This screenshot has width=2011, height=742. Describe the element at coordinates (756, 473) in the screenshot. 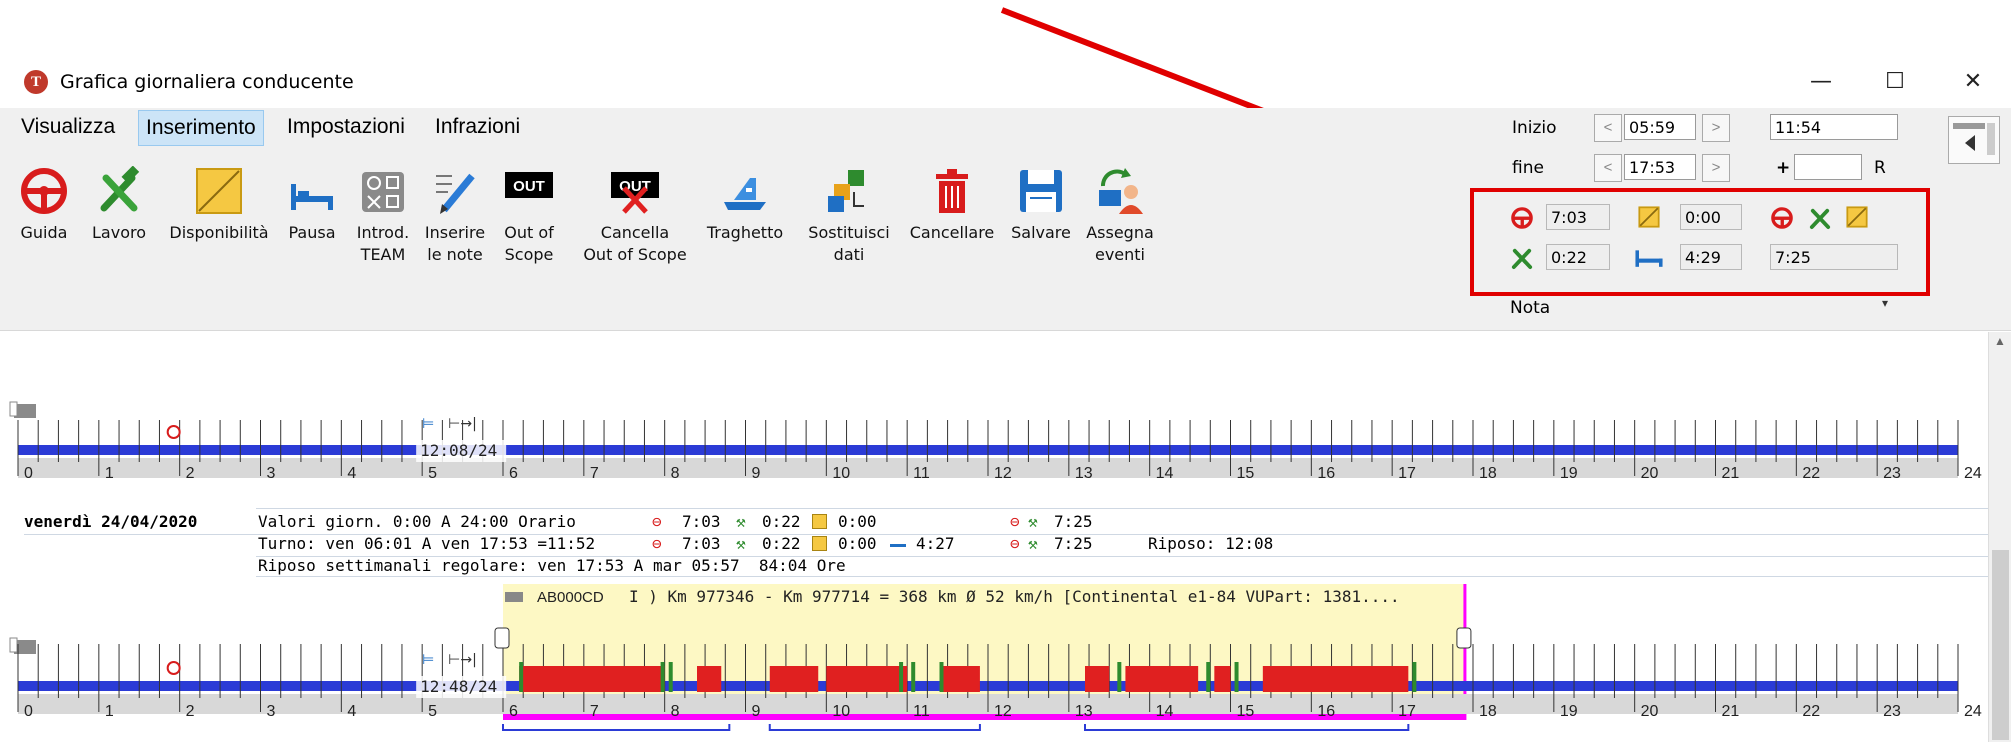

I see `hour-label: 9` at that location.